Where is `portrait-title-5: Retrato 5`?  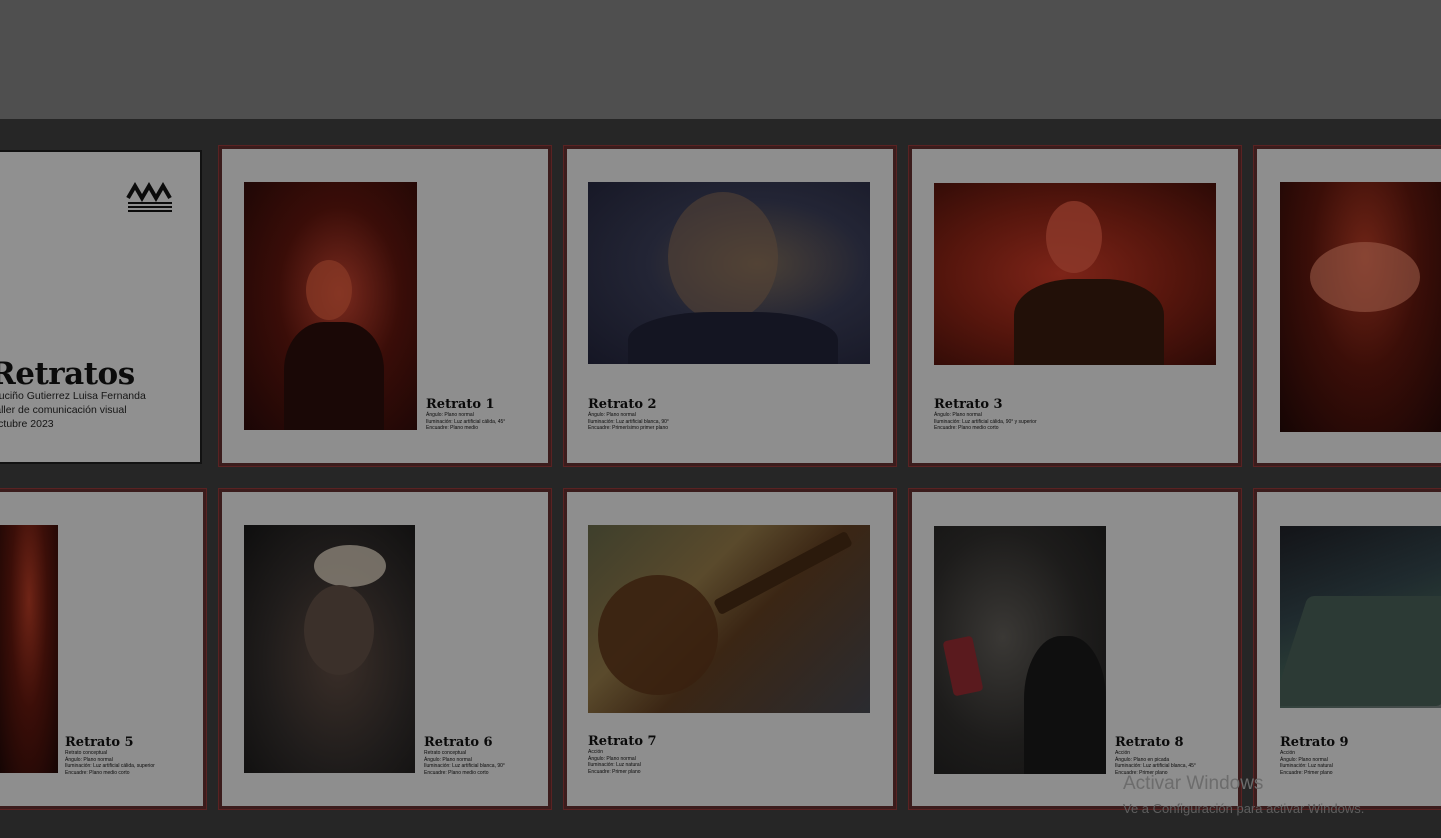 portrait-title-5: Retrato 5 is located at coordinates (99, 742).